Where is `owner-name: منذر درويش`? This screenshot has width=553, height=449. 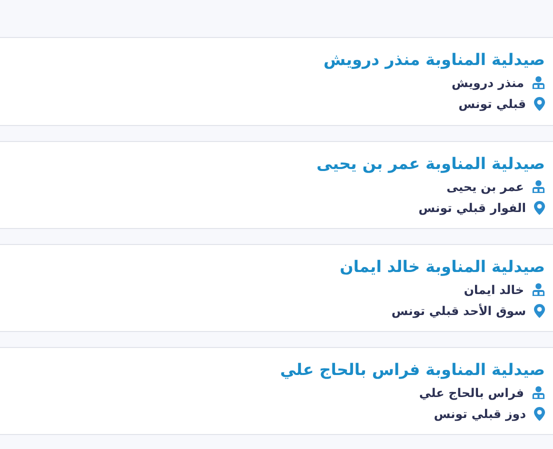 owner-name: منذر درويش is located at coordinates (488, 83).